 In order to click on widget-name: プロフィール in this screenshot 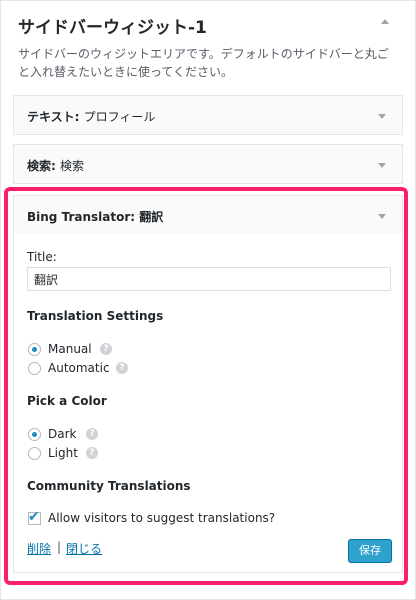, I will do `click(119, 117)`.